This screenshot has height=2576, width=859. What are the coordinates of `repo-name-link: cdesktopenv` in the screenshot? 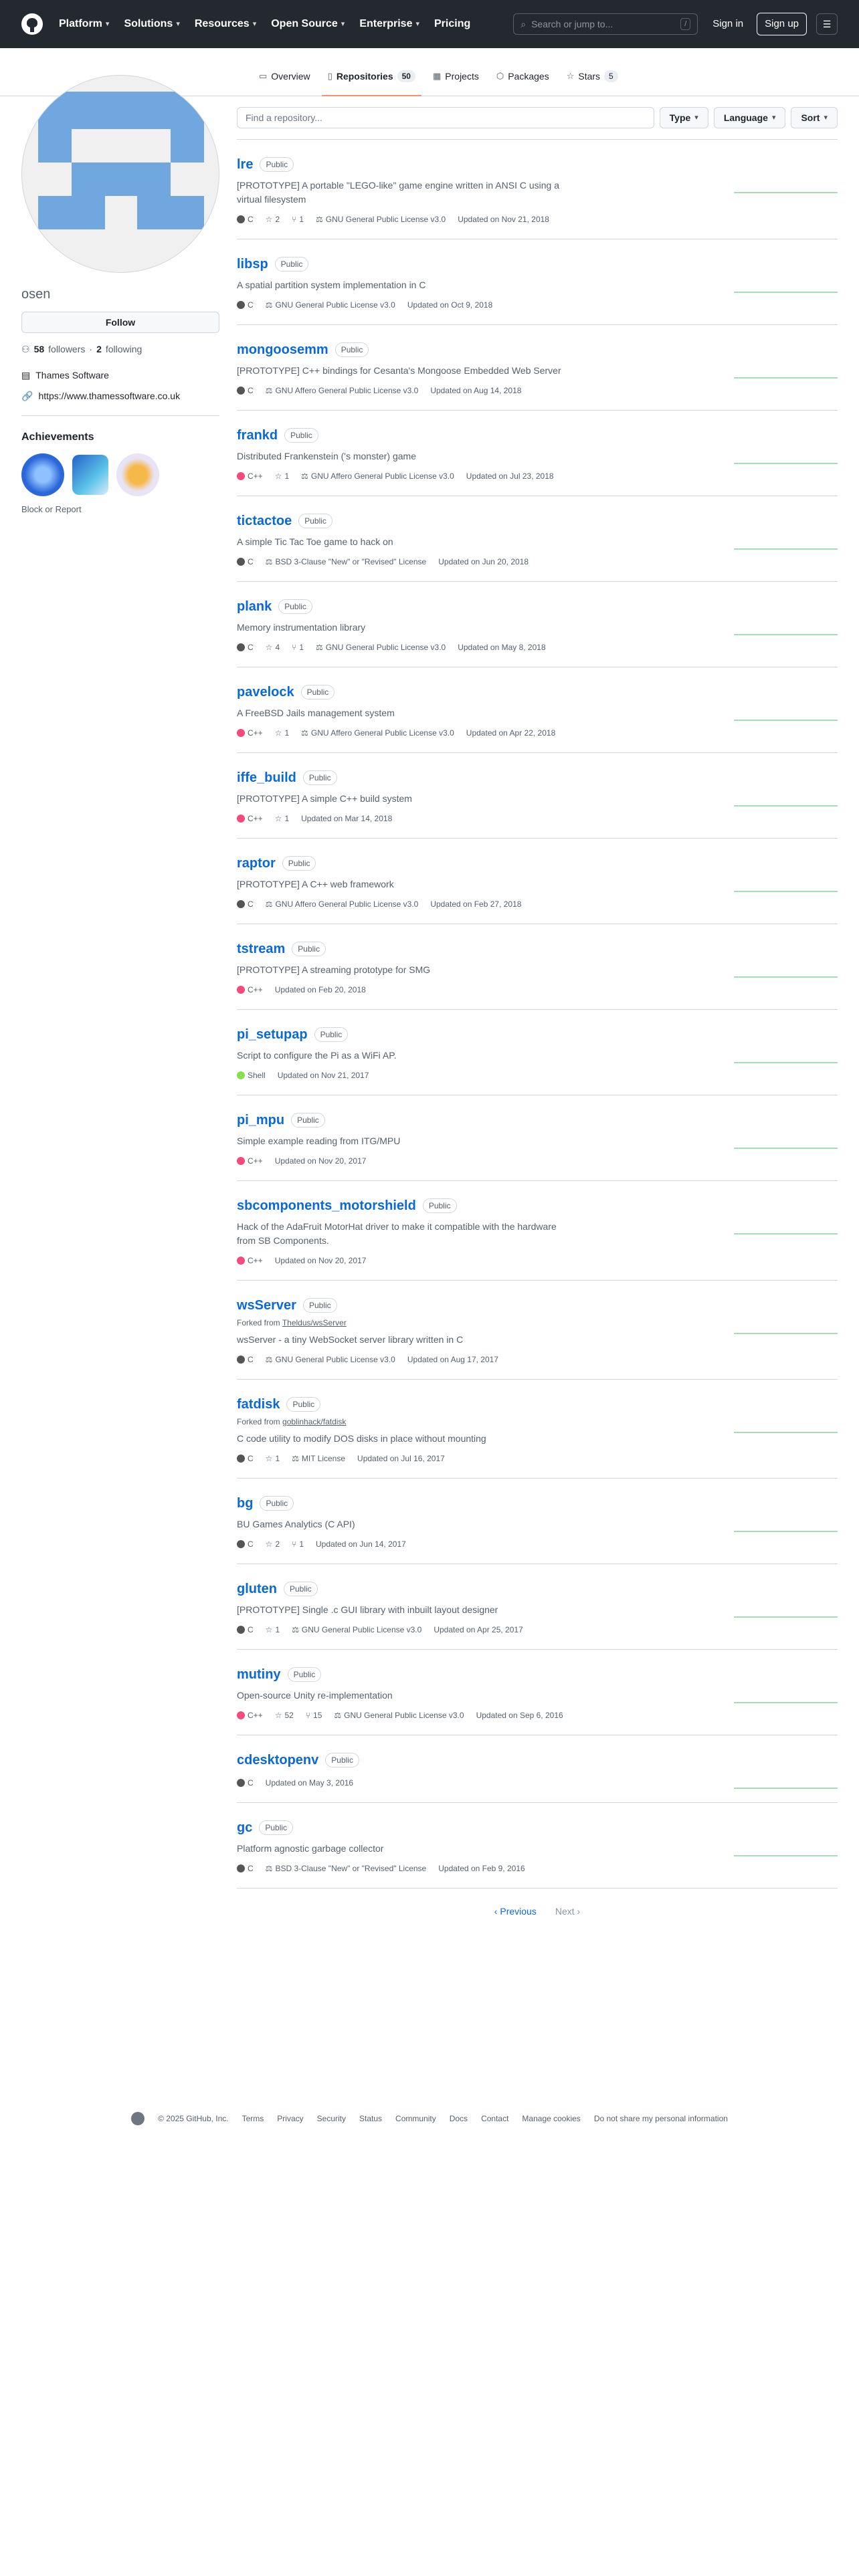 It's located at (277, 1760).